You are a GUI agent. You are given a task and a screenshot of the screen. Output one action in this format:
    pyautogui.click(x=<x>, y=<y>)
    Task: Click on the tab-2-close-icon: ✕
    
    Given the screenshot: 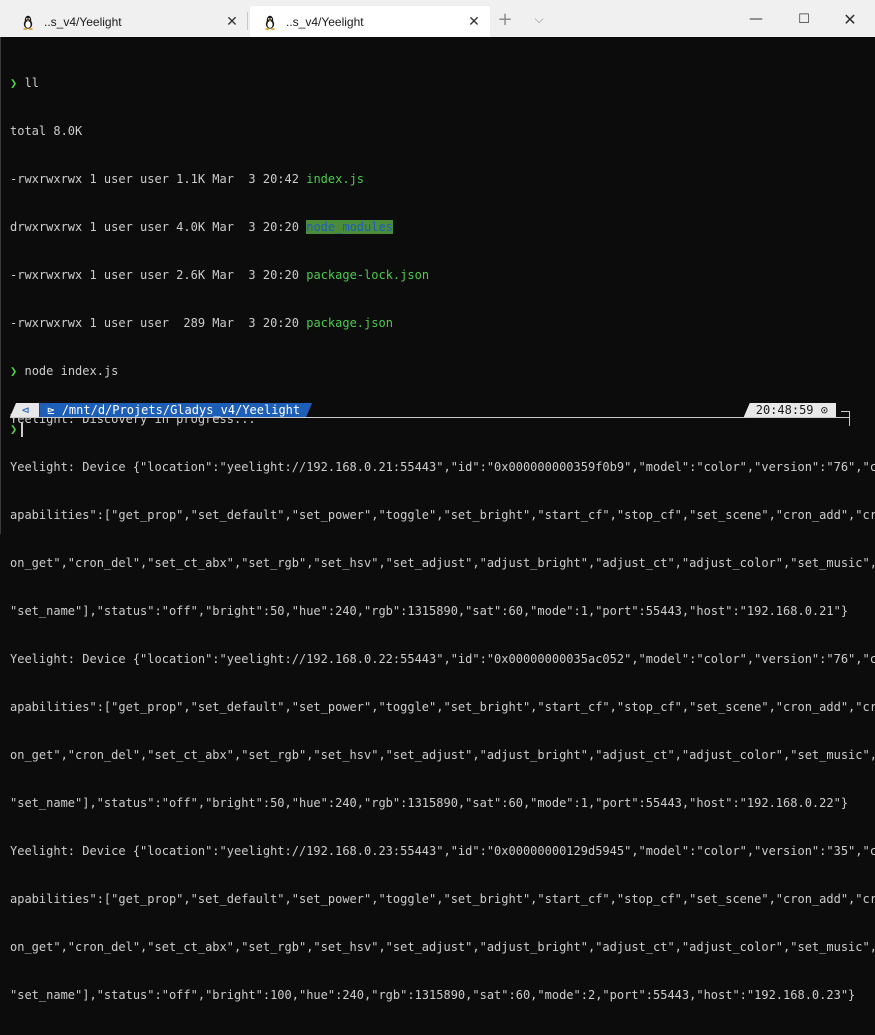 What is the action you would take?
    pyautogui.click(x=474, y=21)
    